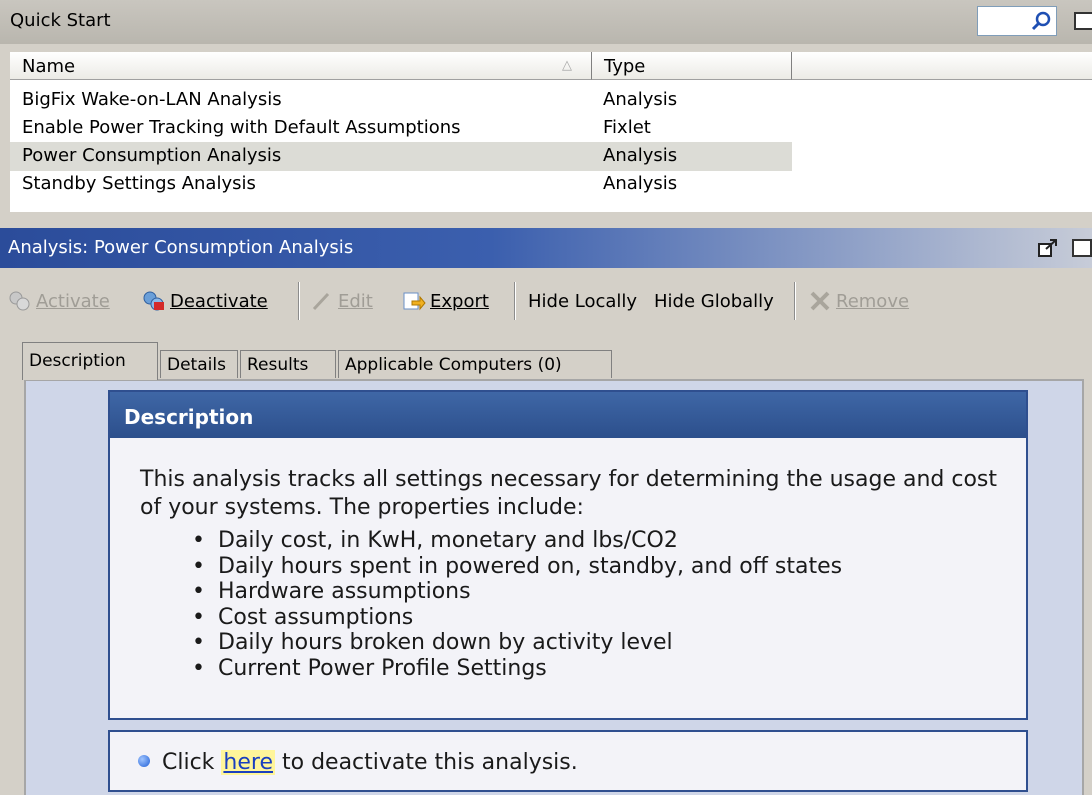 The image size is (1092, 795). I want to click on quick-start-title: Quick Start, so click(60, 20).